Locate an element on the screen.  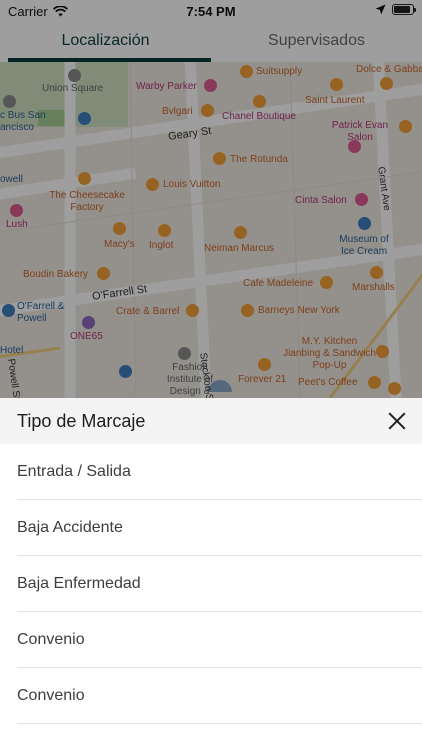
tab-localizacion: Localización is located at coordinates (105, 42).